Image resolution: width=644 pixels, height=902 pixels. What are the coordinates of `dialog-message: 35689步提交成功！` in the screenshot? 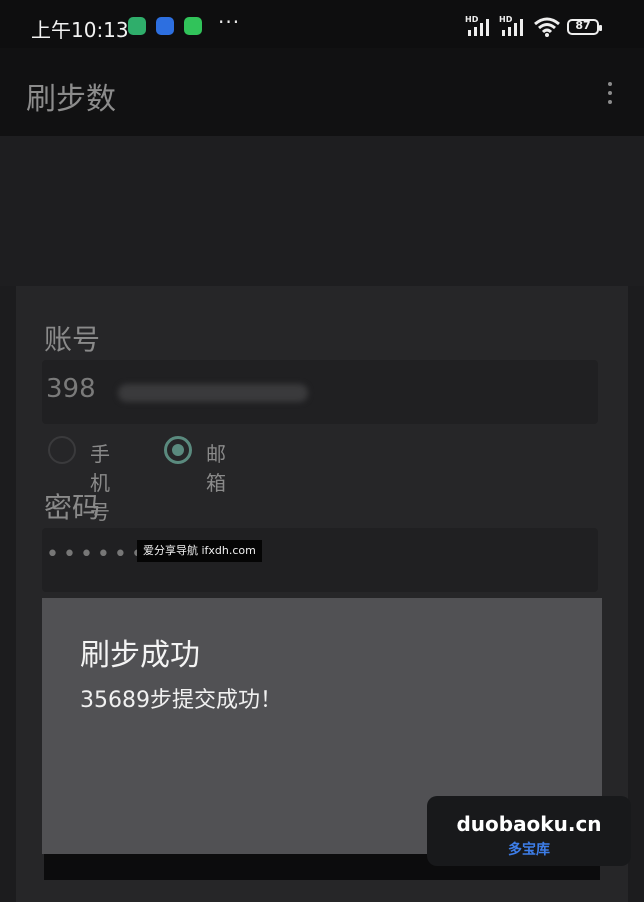 It's located at (181, 700).